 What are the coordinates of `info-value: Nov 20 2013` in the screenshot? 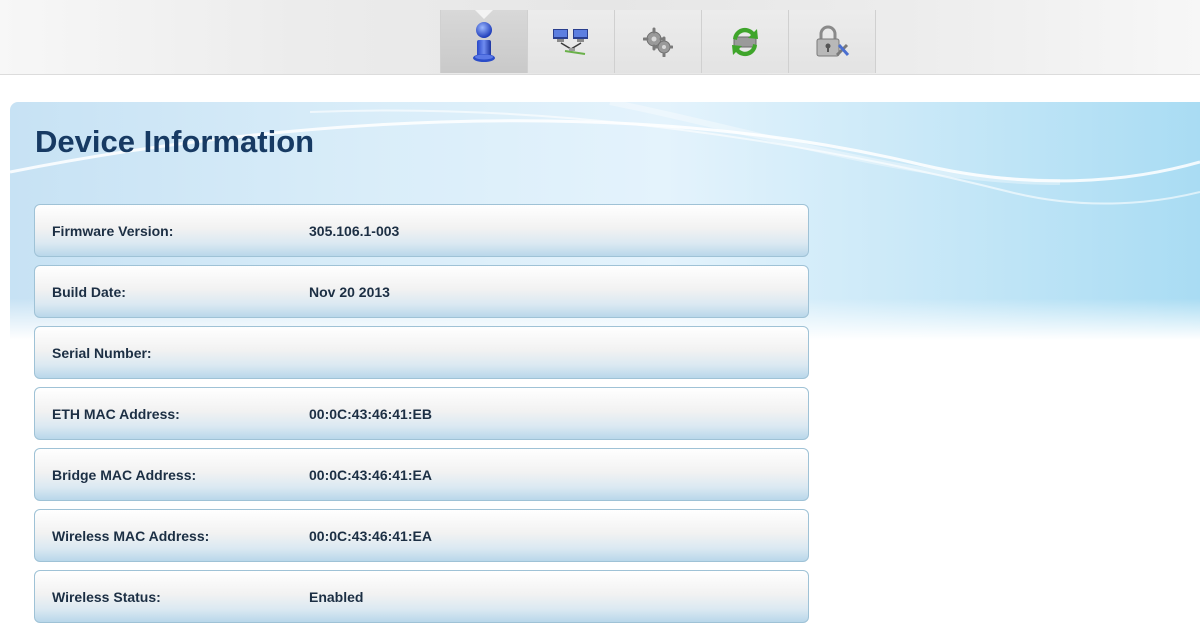 It's located at (349, 291).